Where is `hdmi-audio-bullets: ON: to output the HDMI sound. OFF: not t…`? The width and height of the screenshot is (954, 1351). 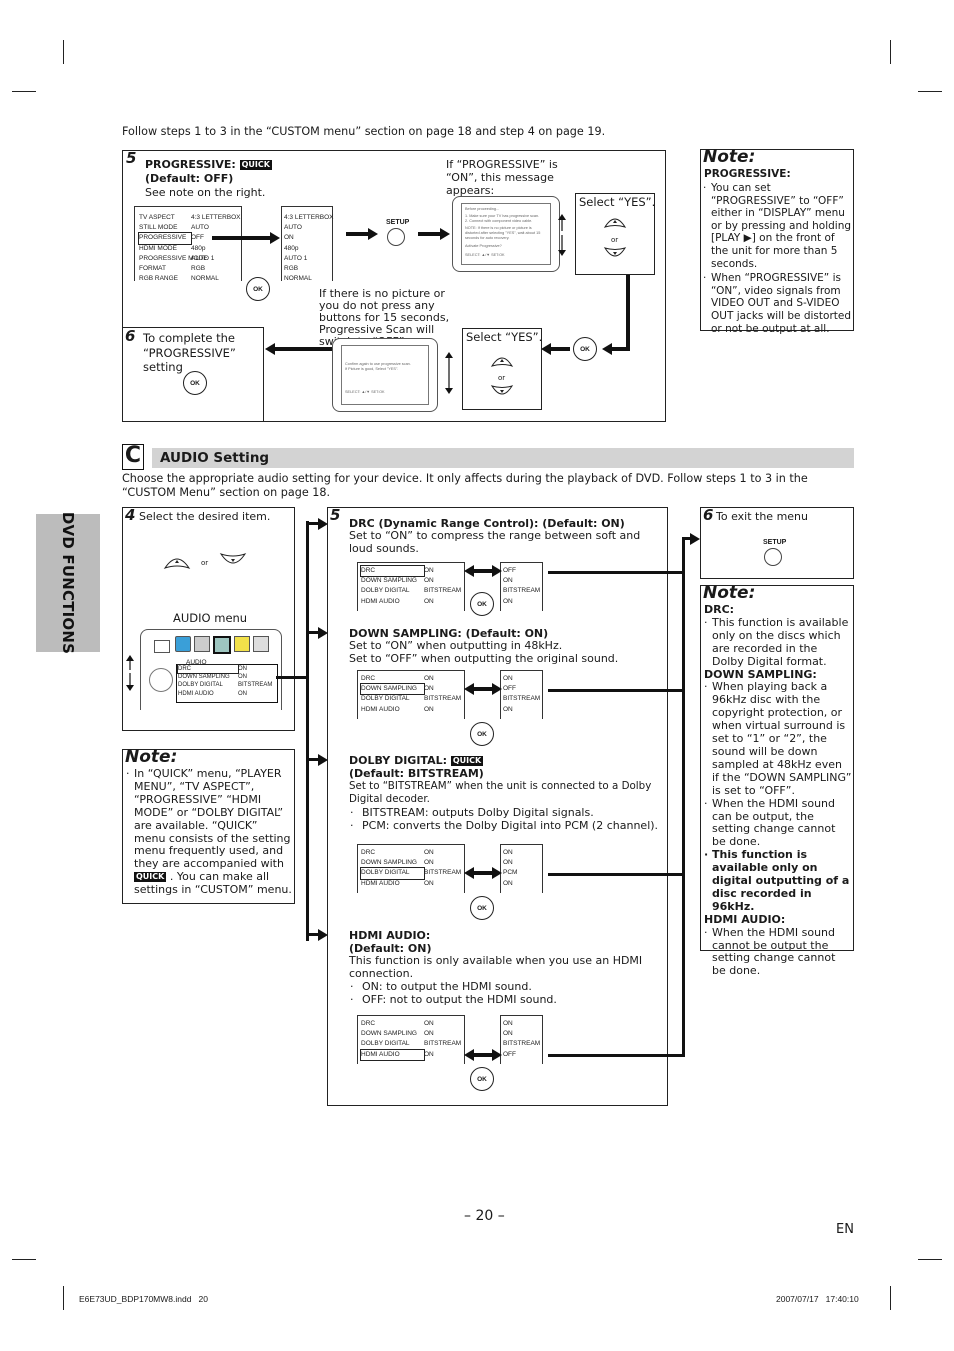
hdmi-audio-bullets: ON: to output the HDMI sound. OFF: not t… is located at coordinates (507, 993).